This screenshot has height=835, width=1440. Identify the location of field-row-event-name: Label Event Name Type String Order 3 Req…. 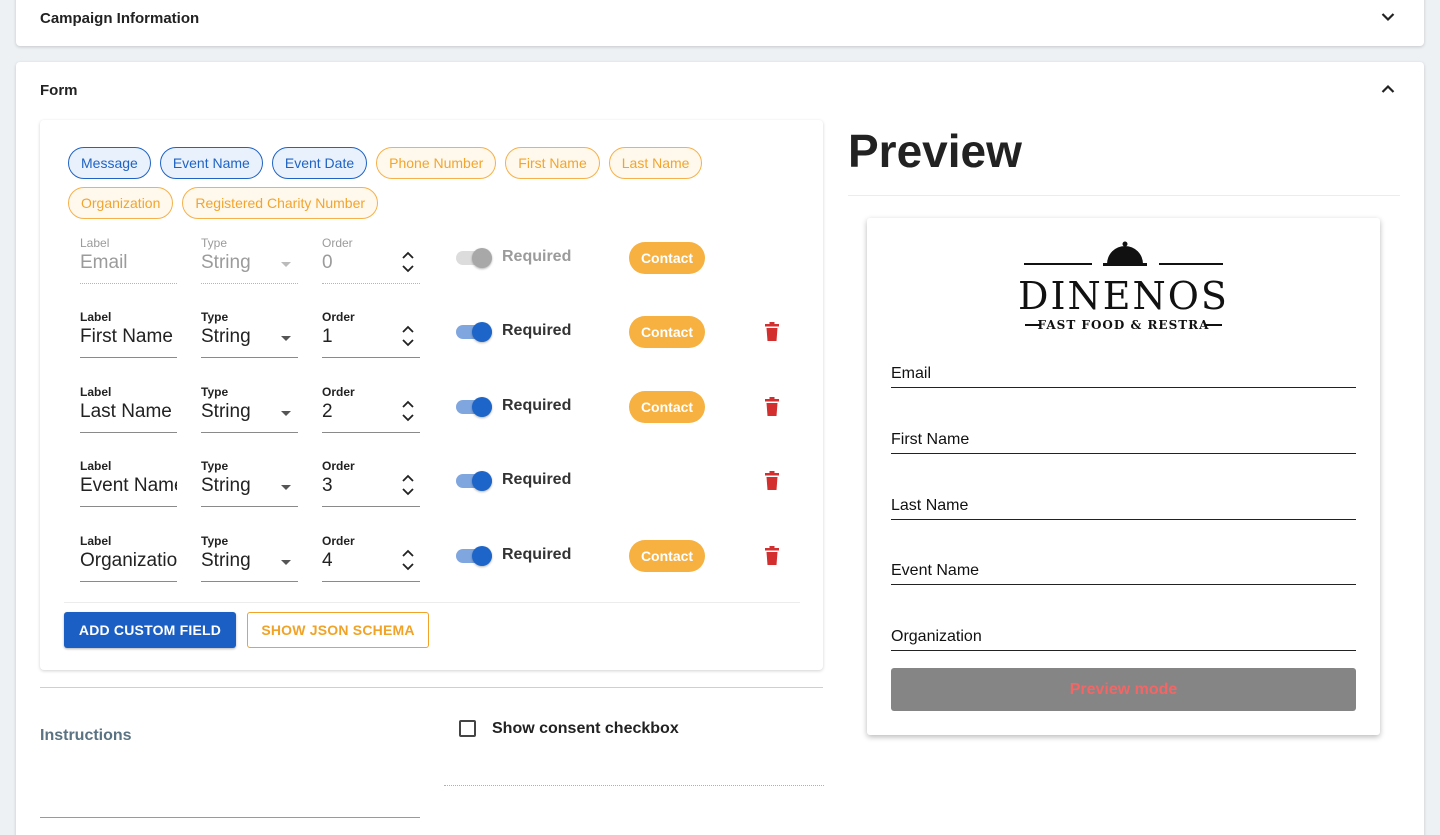
(440, 490).